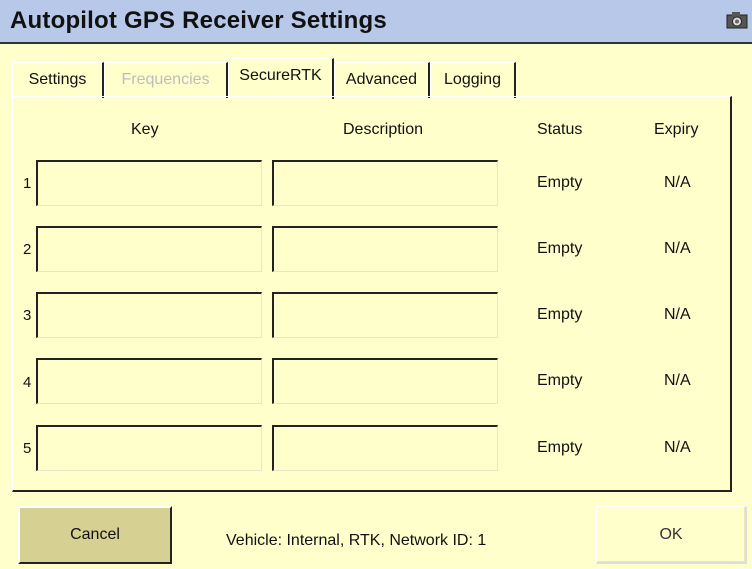 This screenshot has height=569, width=752. I want to click on row-number: 4, so click(27, 382).